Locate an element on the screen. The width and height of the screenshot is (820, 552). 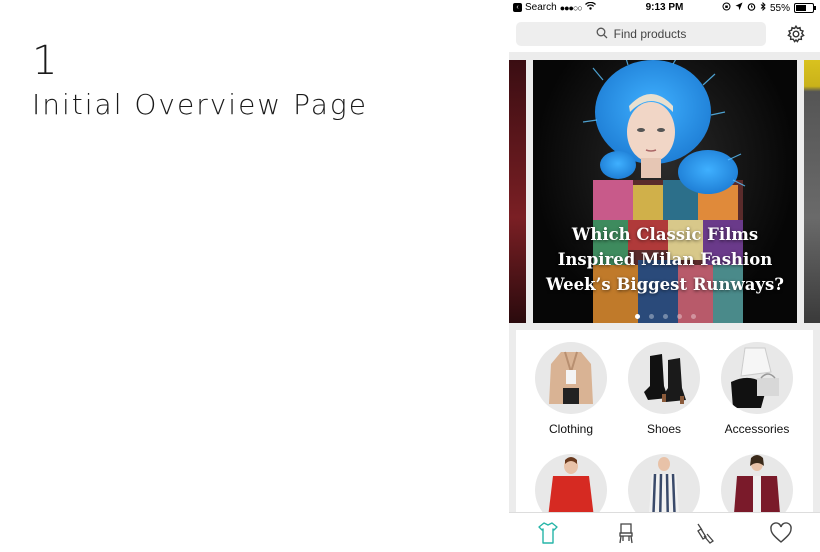
location-icon is located at coordinates (739, 8).